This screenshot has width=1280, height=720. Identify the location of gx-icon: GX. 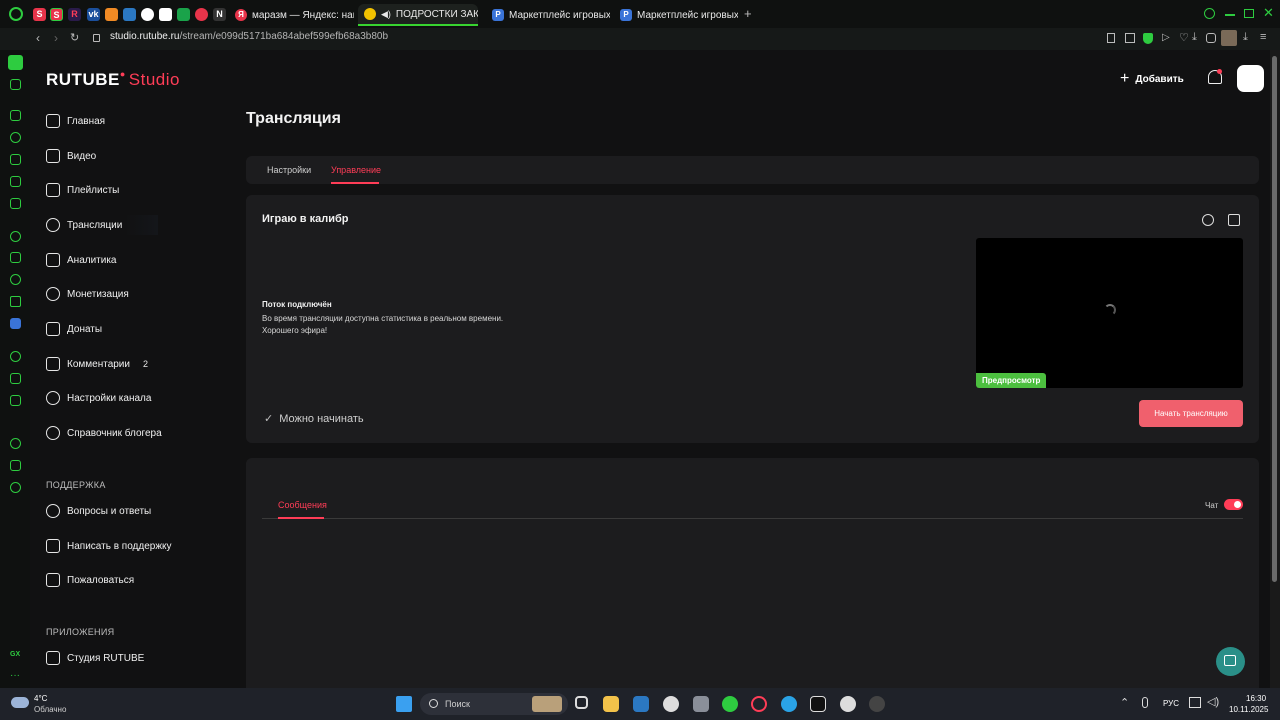
(15, 654).